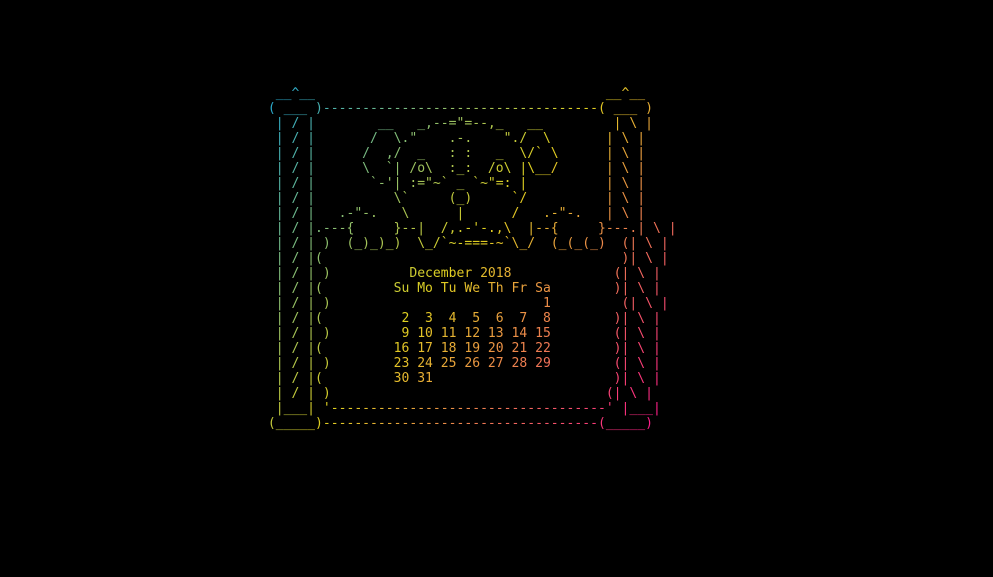 This screenshot has height=577, width=993. What do you see at coordinates (468, 363) in the screenshot?
I see `terminal-line: | / | ) 23 24 25 26 27 28 29 (| \ |` at bounding box center [468, 363].